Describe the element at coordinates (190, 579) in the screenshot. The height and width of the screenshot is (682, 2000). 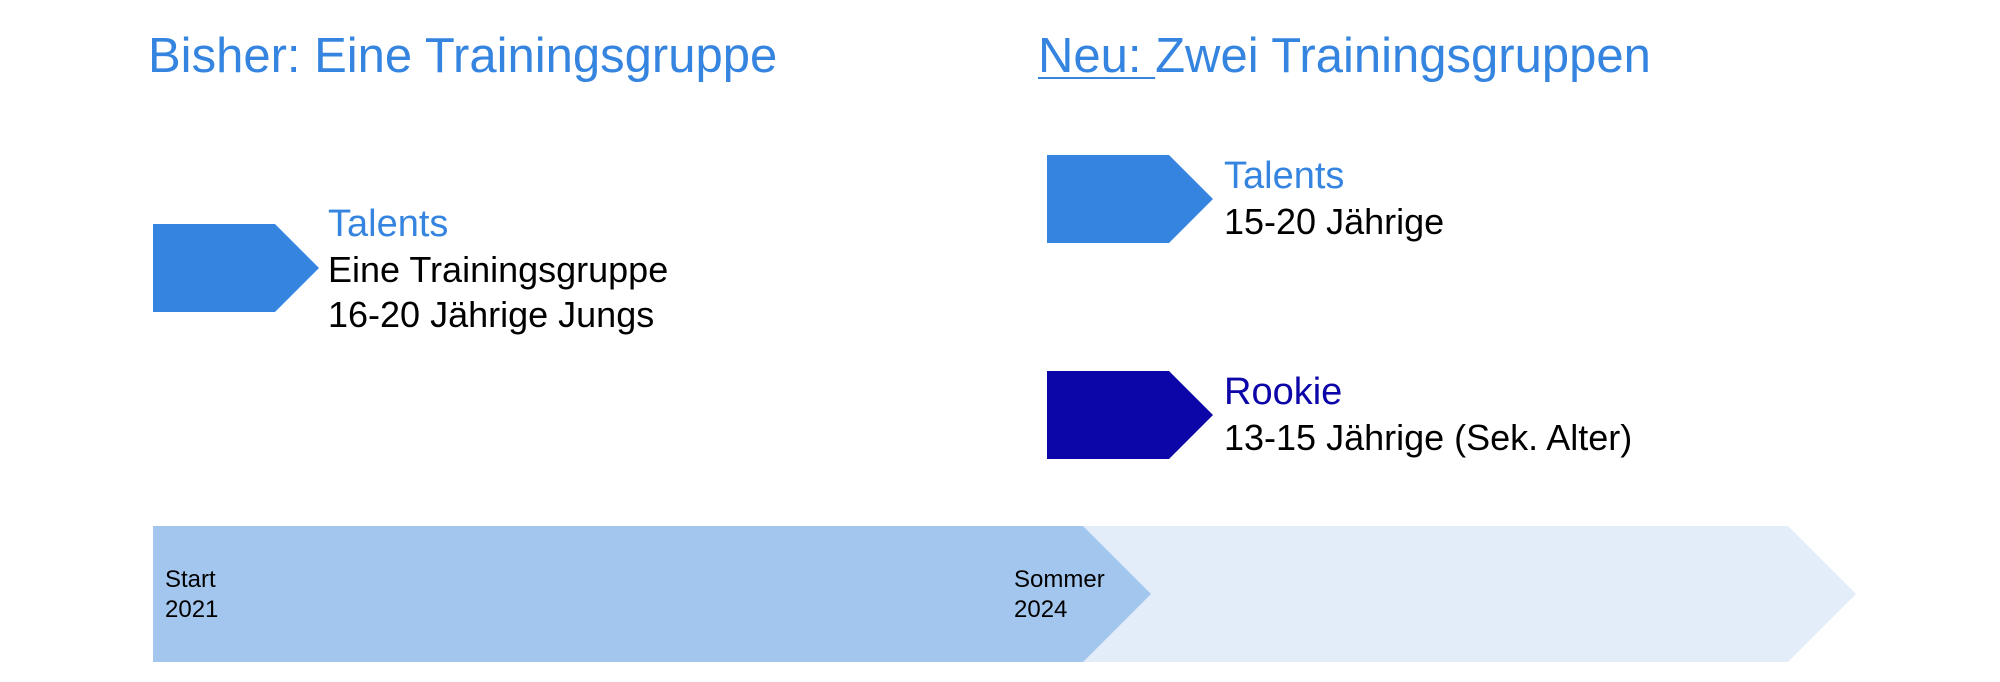
I see `timeline-start-label-line-1: Start` at that location.